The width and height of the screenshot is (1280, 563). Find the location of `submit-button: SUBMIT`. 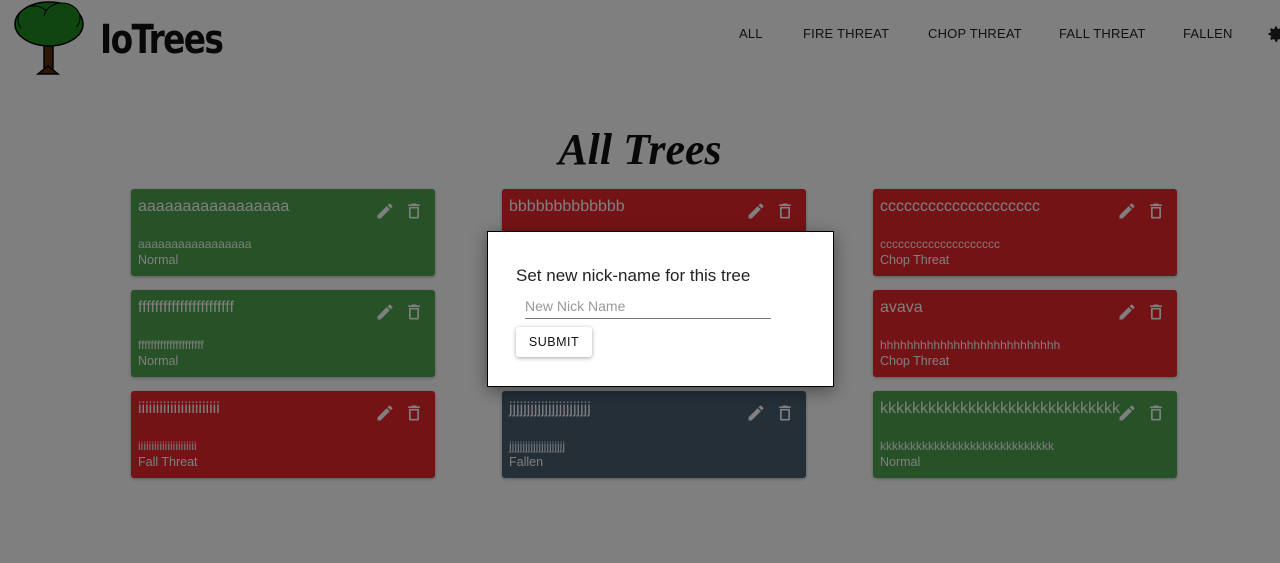

submit-button: SUBMIT is located at coordinates (554, 342).